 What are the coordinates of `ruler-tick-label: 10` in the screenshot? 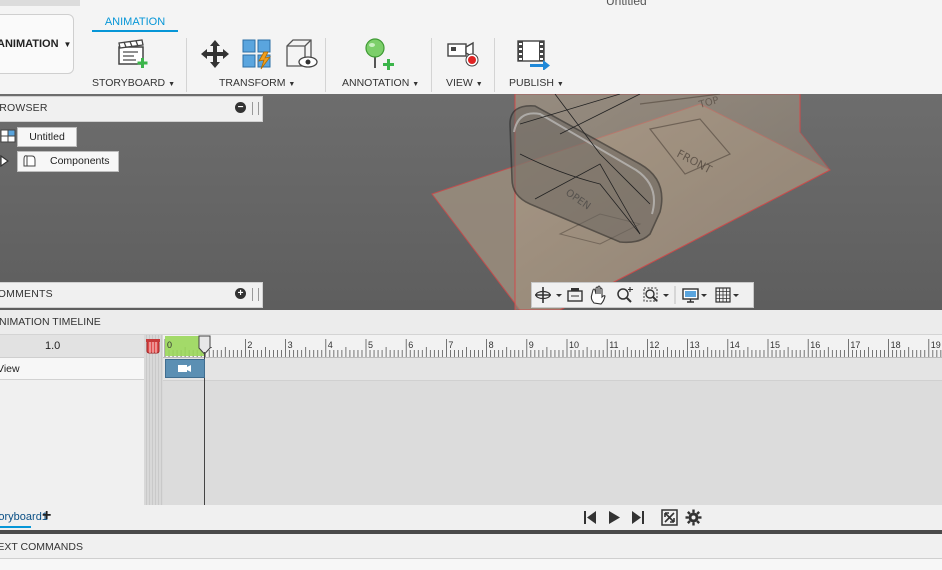 It's located at (574, 345).